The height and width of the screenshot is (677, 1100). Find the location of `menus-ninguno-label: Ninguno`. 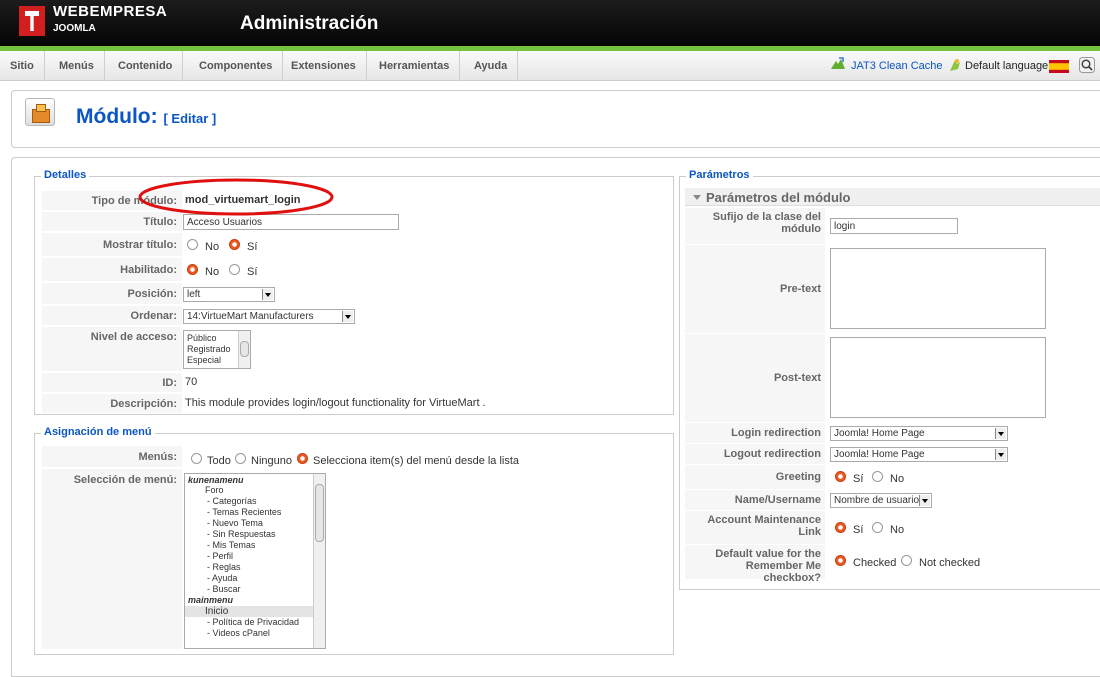

menus-ninguno-label: Ninguno is located at coordinates (271, 461).